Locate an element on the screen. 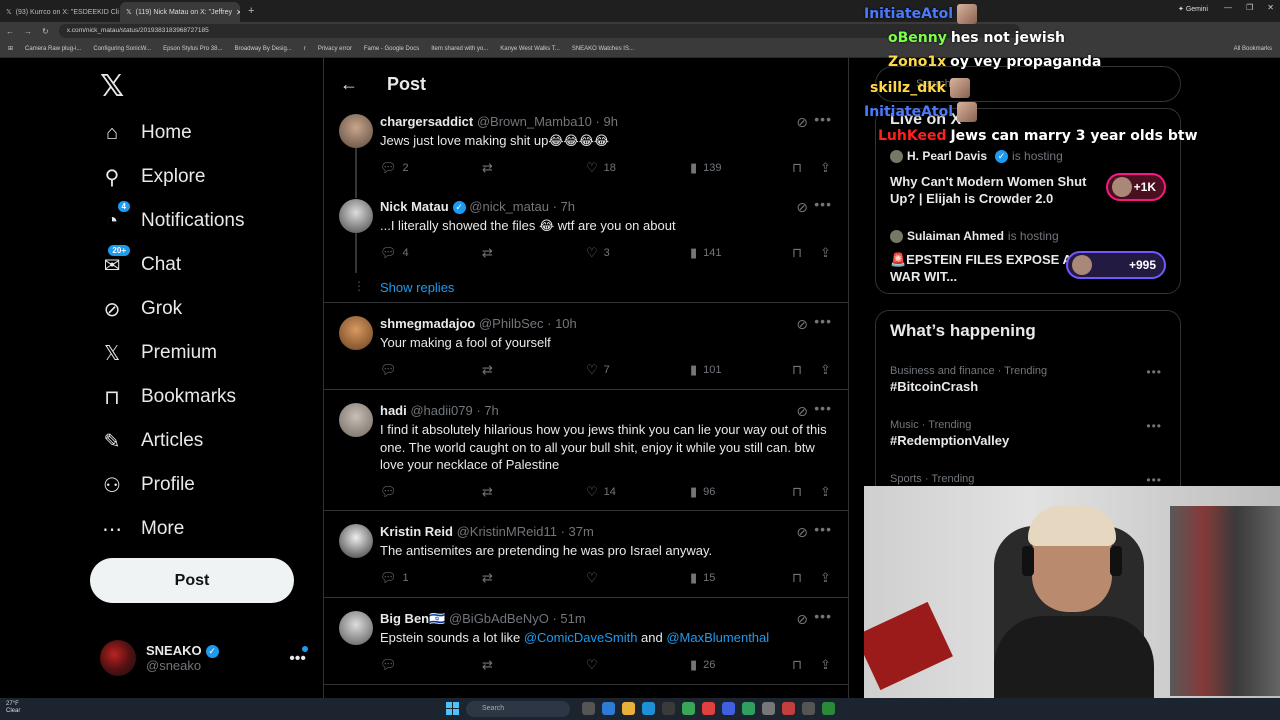 The height and width of the screenshot is (720, 1280). author-name: Nick Matau is located at coordinates (414, 206).